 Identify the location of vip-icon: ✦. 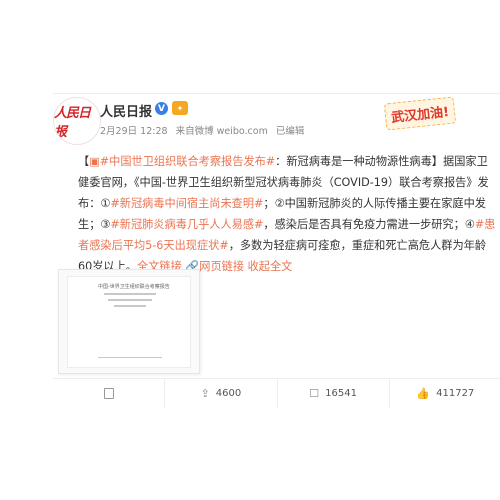
(180, 108).